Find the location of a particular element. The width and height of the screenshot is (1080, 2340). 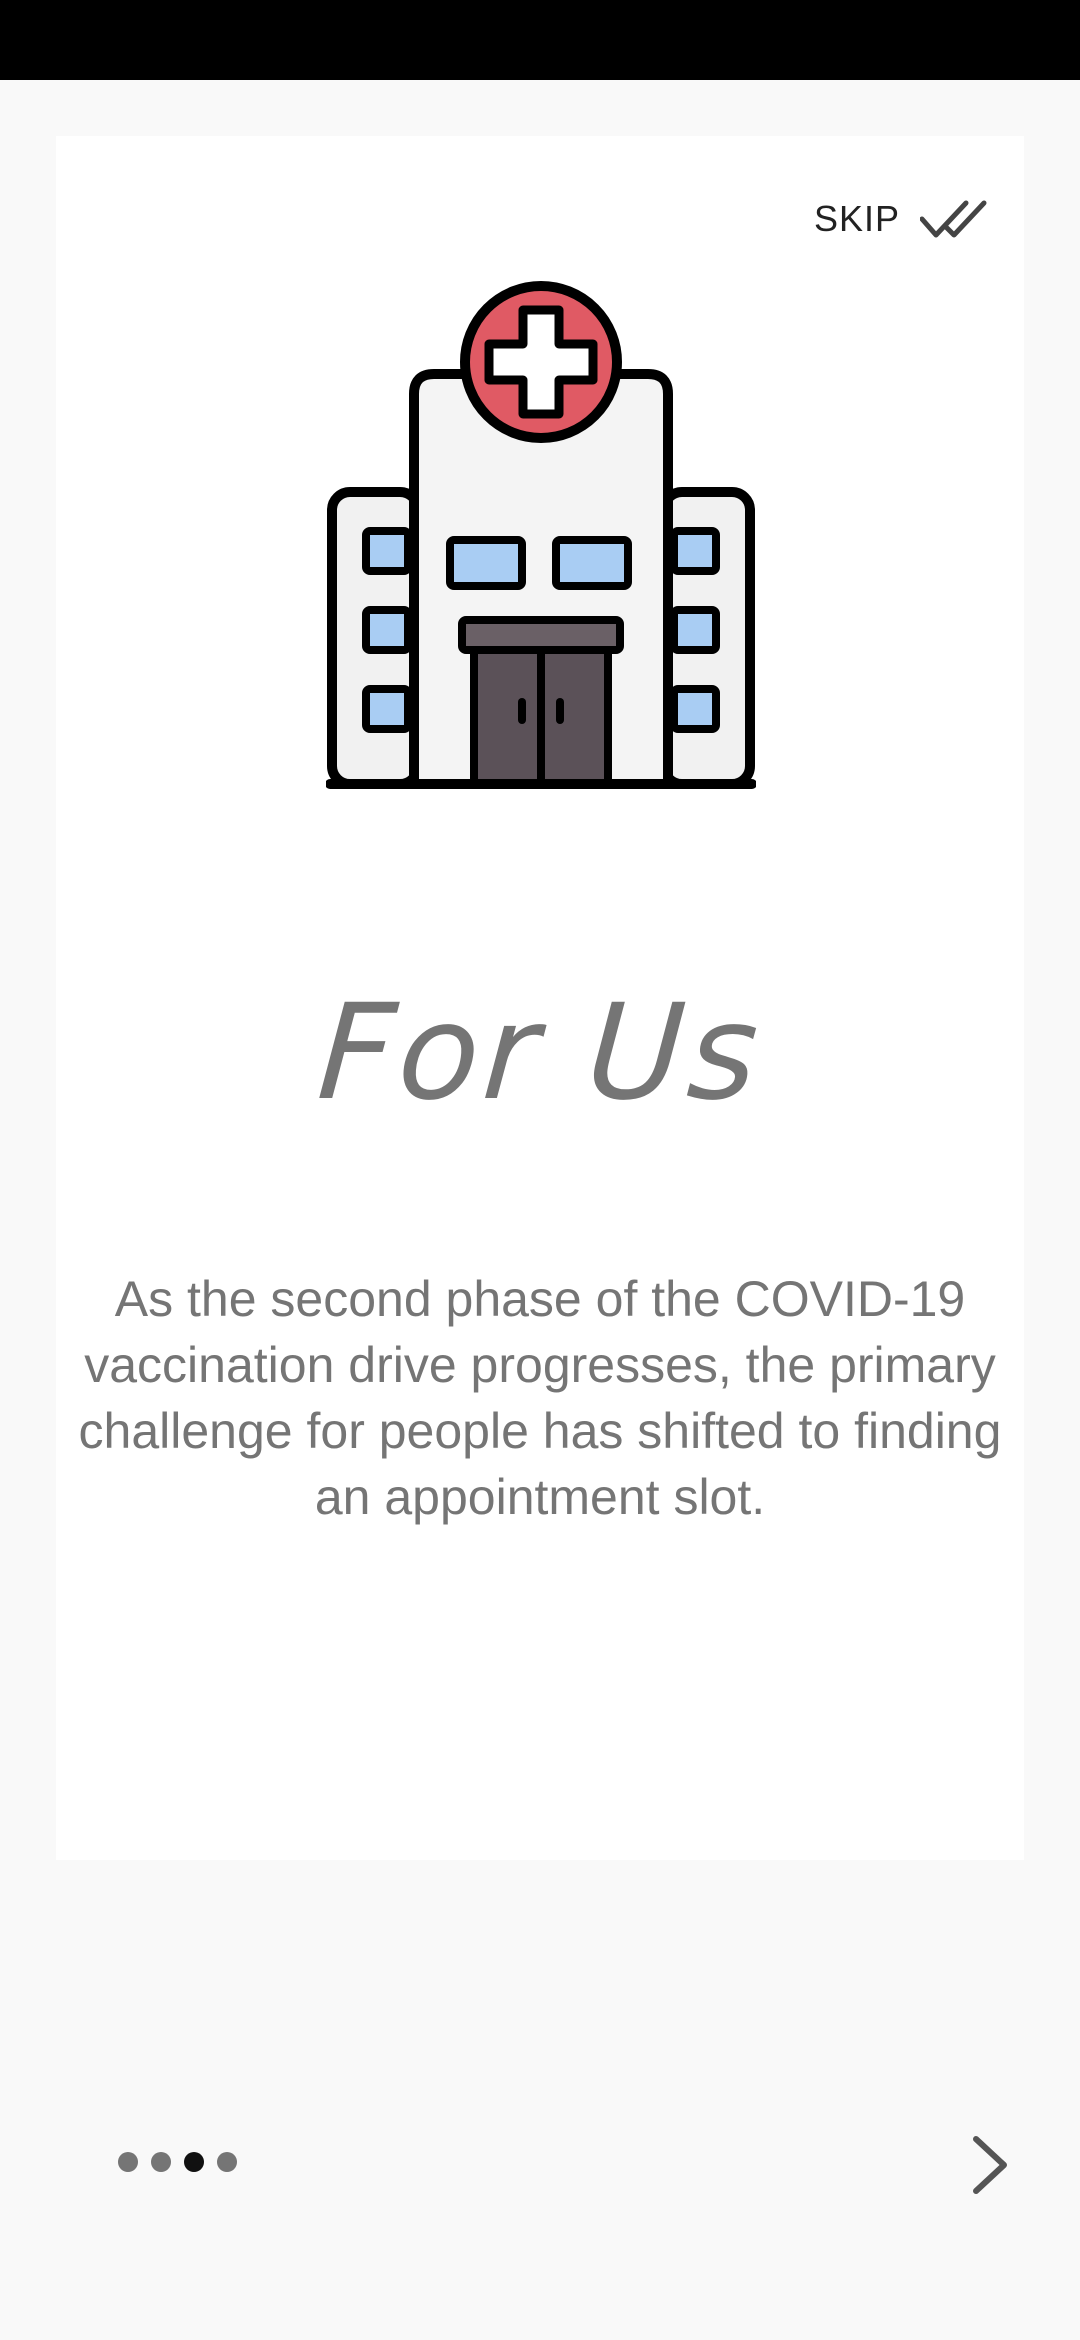

chevron-right-icon is located at coordinates (990, 2165).